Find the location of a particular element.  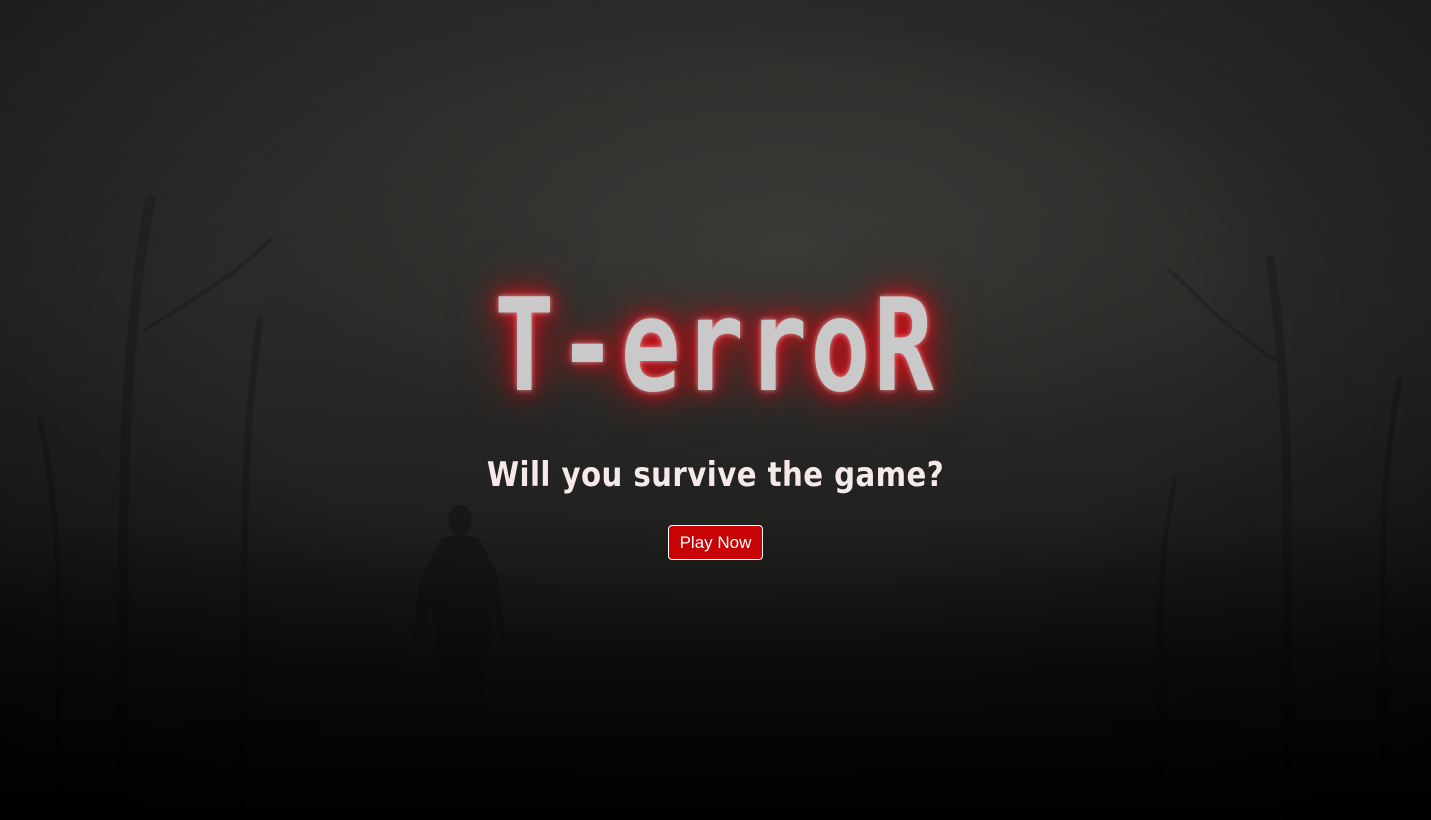

play-now-button: Play Now is located at coordinates (715, 542).